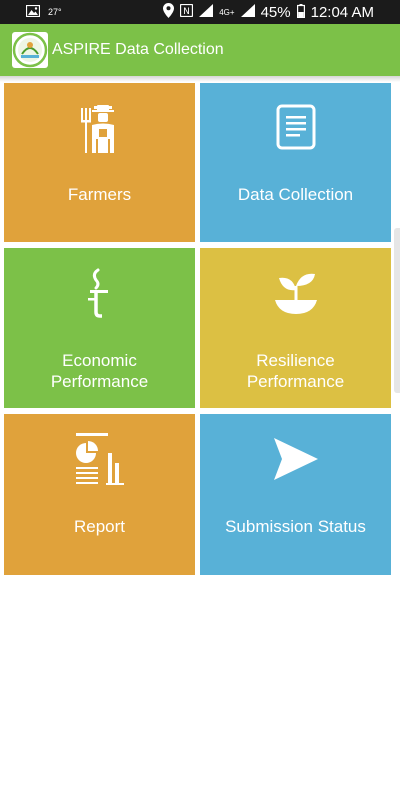 This screenshot has height=800, width=400. Describe the element at coordinates (275, 12) in the screenshot. I see `battery-percent: 45%` at that location.